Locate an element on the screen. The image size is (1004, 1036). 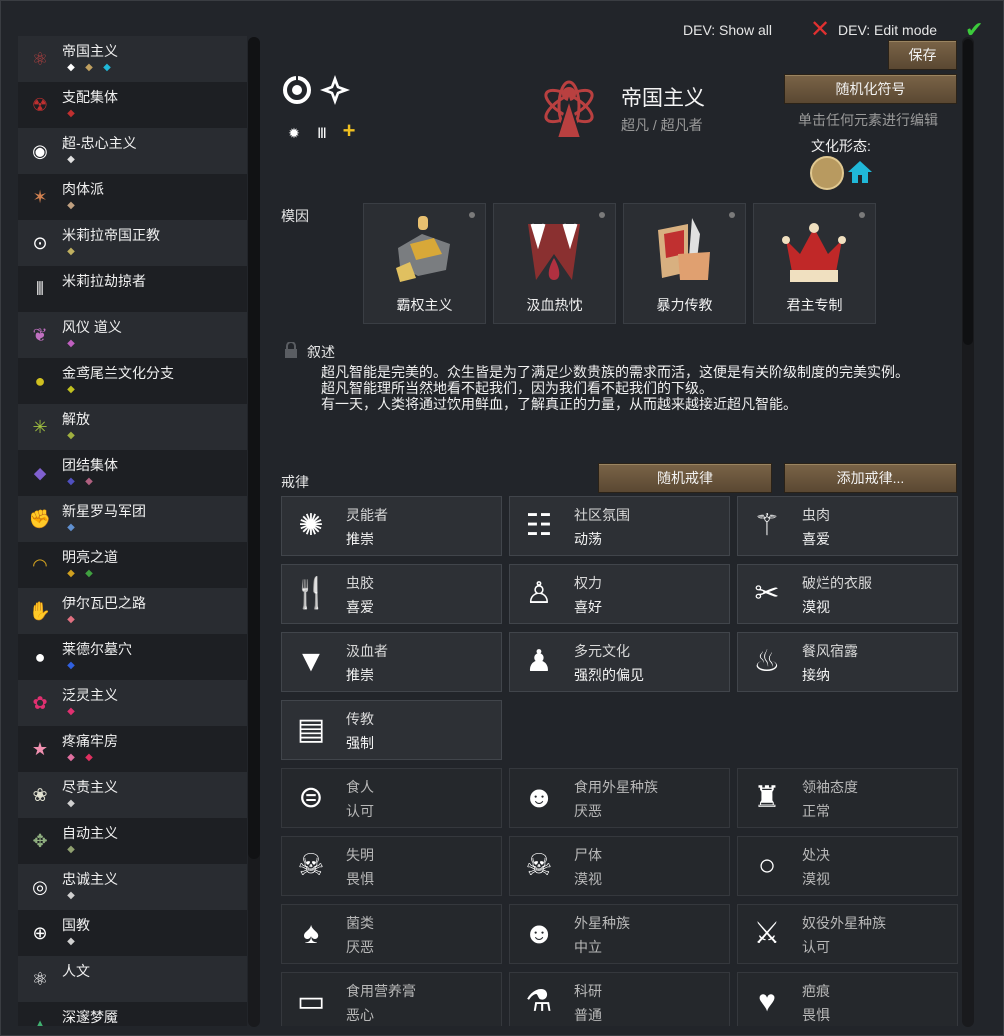
meme-card: 汲血热忱 is located at coordinates (554, 263).